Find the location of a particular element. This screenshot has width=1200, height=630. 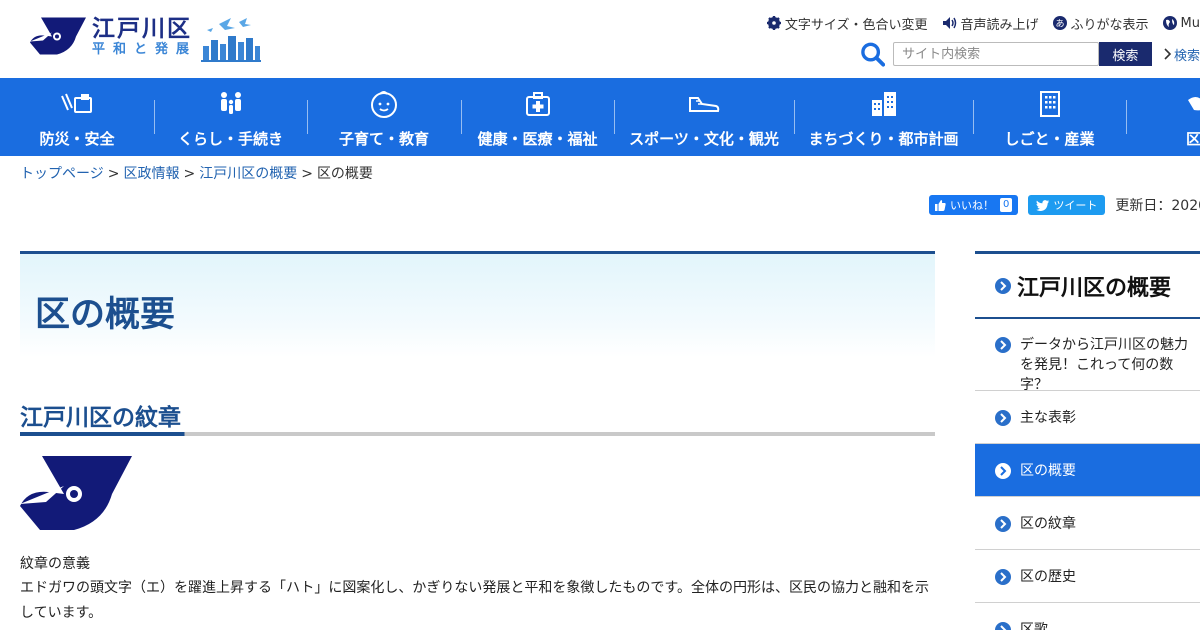

read-aloud-link: 音声読み上げ is located at coordinates (990, 23).